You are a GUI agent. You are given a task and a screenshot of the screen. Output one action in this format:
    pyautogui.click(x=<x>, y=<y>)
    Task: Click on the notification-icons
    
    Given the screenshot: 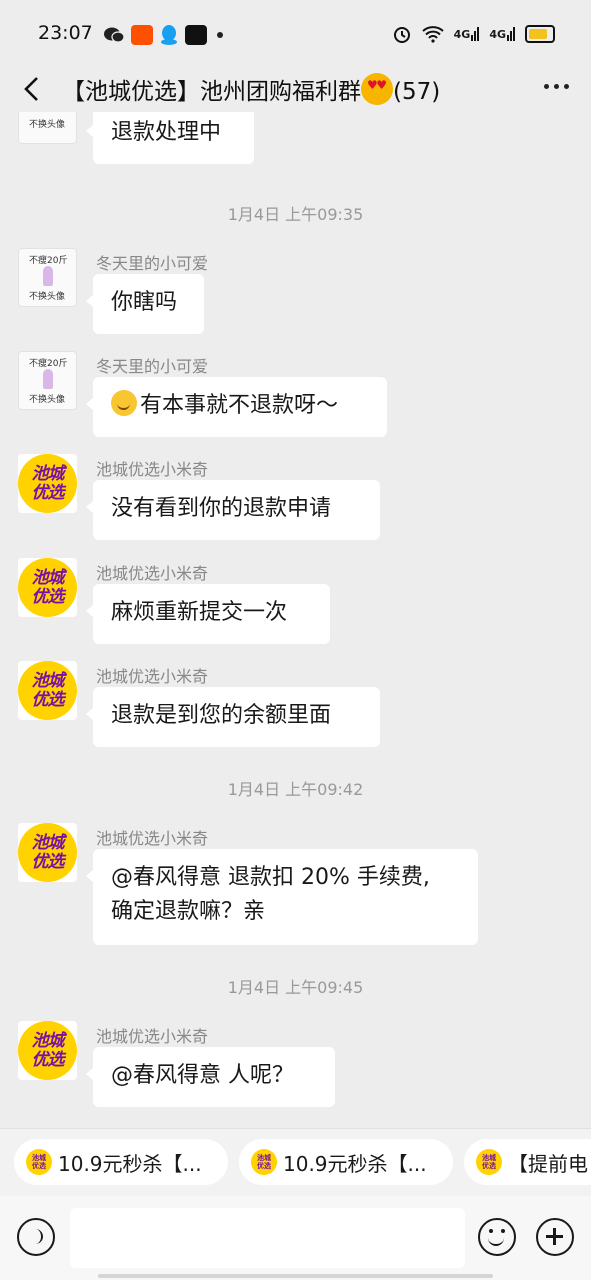 What is the action you would take?
    pyautogui.click(x=163, y=35)
    